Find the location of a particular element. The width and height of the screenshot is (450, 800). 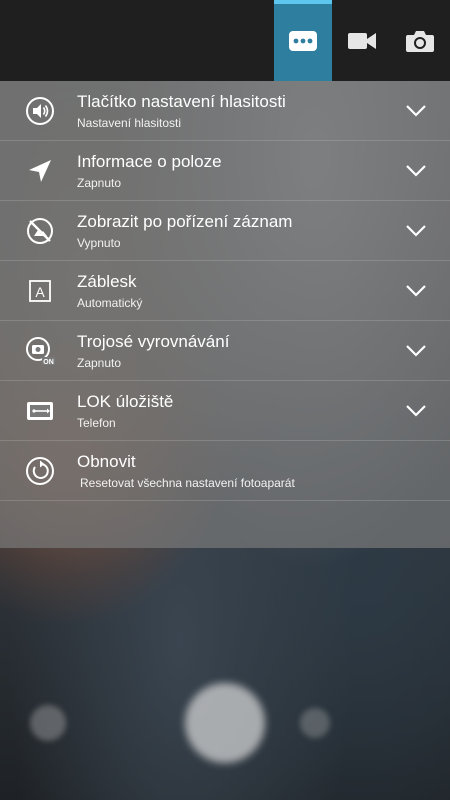

camera-icon is located at coordinates (420, 41).